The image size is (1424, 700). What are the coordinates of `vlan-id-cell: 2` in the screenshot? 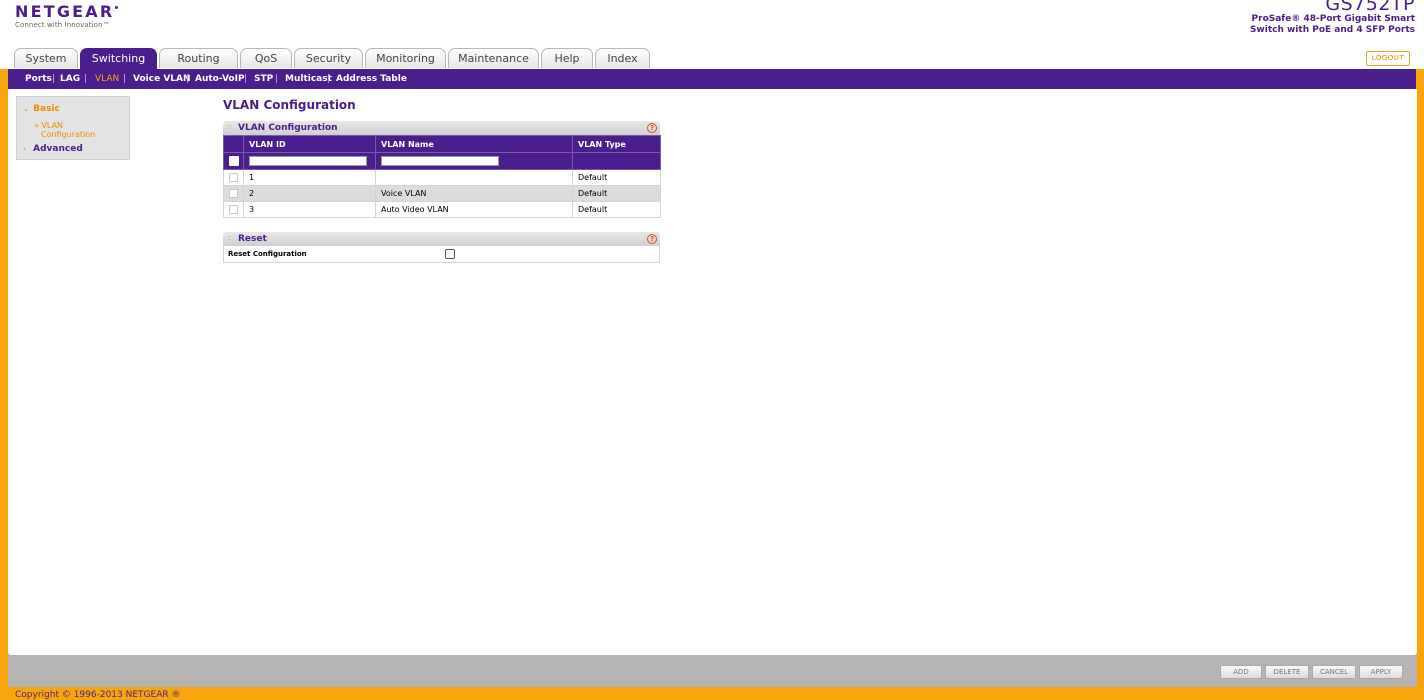 It's located at (309, 193).